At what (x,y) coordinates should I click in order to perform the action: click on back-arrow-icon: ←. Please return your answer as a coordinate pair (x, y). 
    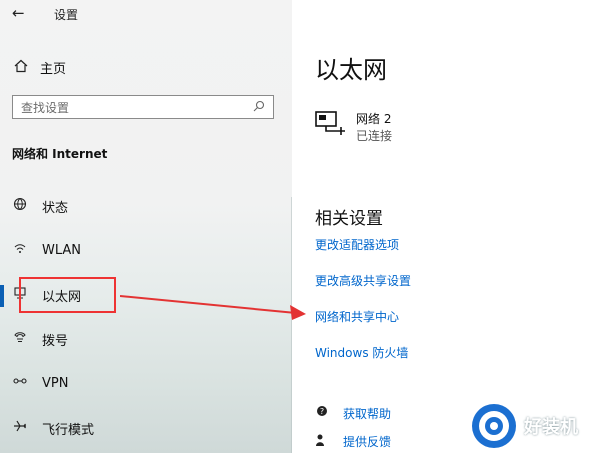
    Looking at the image, I should click on (18, 13).